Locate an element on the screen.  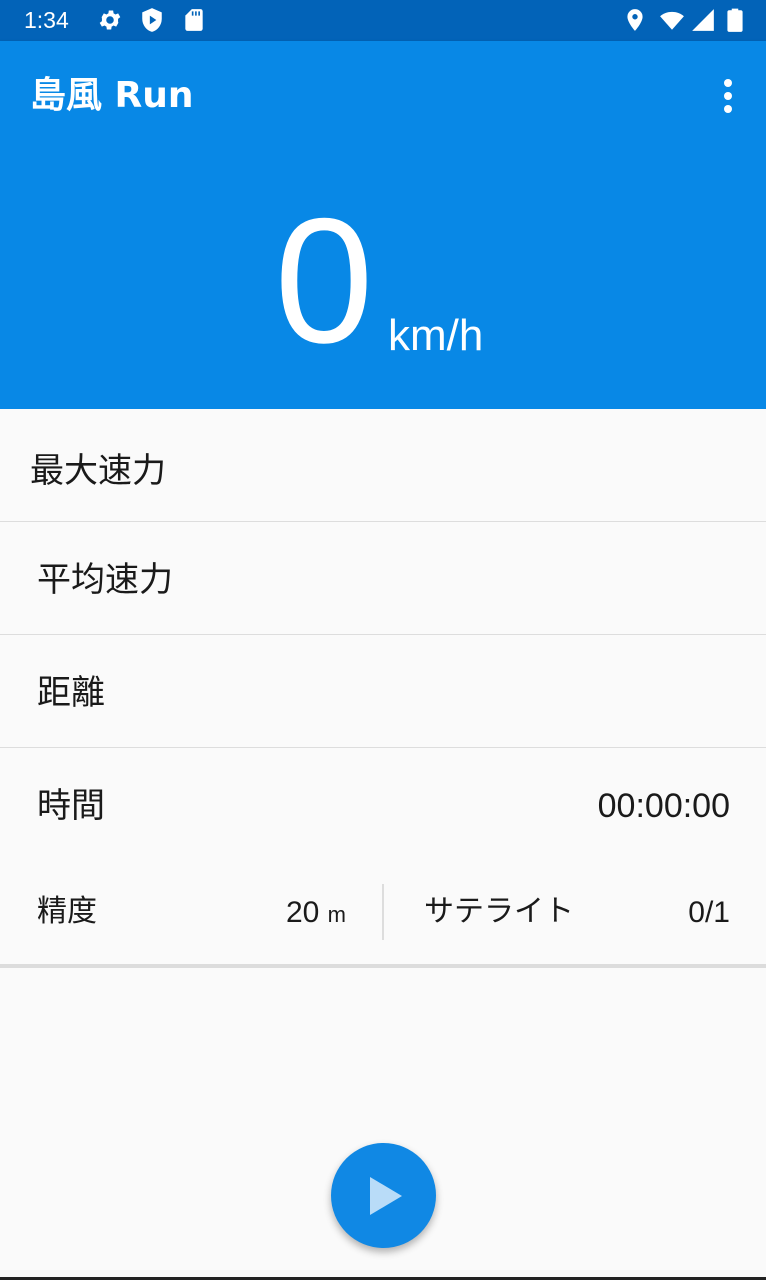
current-speed-unit: km/h is located at coordinates (436, 335).